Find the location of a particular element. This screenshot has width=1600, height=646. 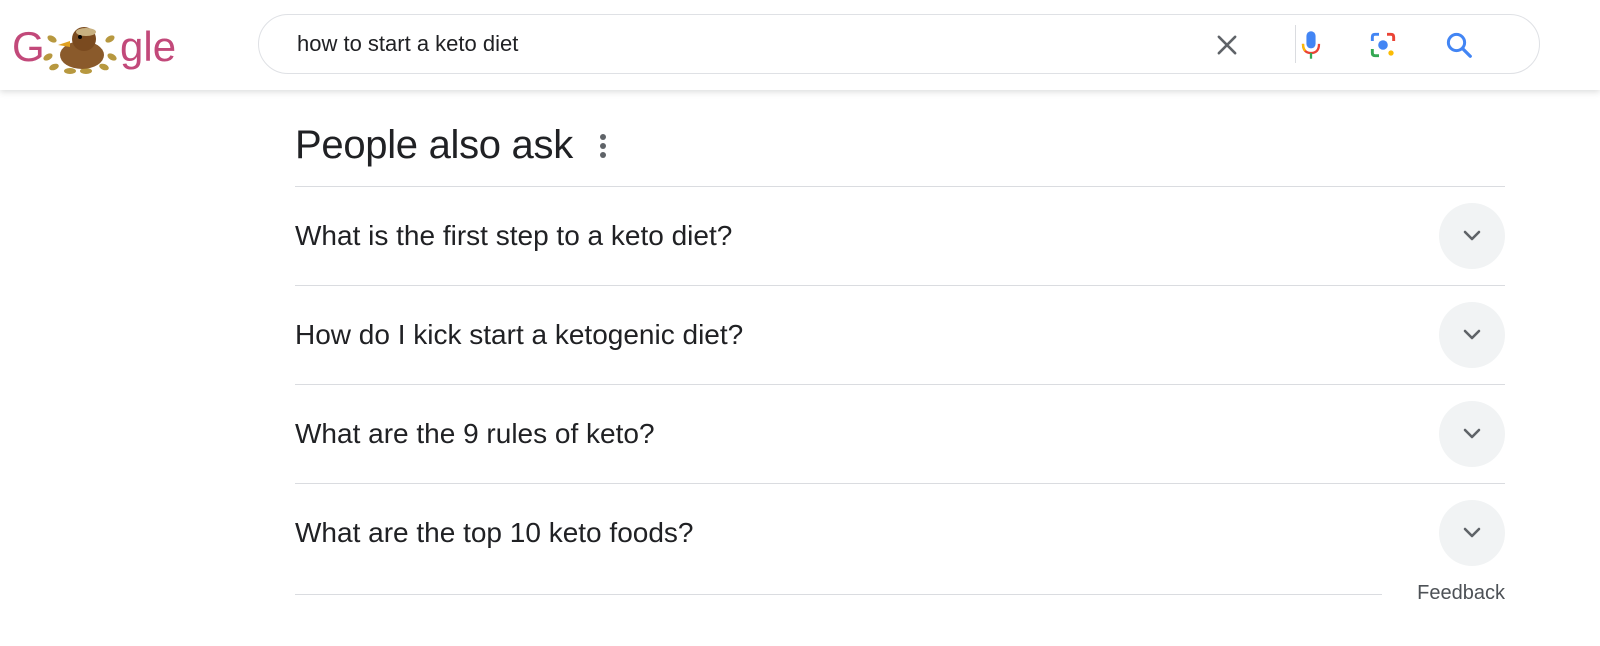

more-options-icon is located at coordinates (603, 146).